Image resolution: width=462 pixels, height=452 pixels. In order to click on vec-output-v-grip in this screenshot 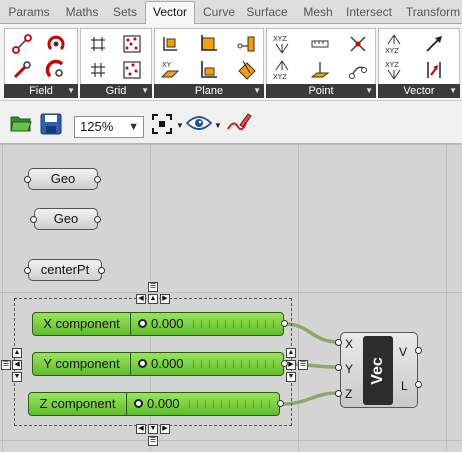, I will do `click(418, 350)`.